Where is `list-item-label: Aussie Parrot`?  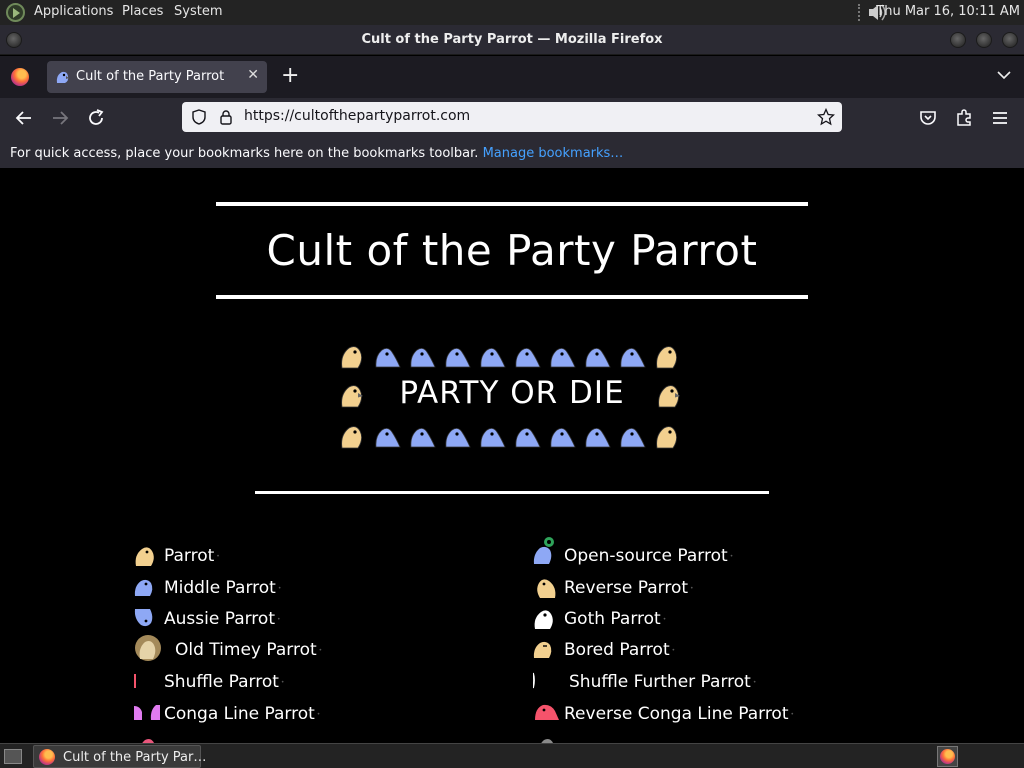
list-item-label: Aussie Parrot is located at coordinates (222, 619).